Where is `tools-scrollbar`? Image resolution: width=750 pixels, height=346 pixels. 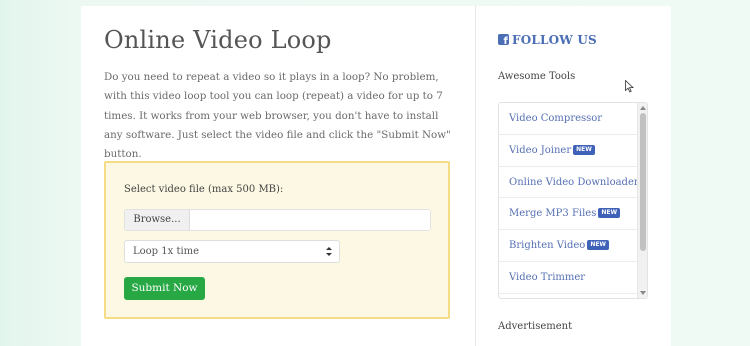 tools-scrollbar is located at coordinates (642, 200).